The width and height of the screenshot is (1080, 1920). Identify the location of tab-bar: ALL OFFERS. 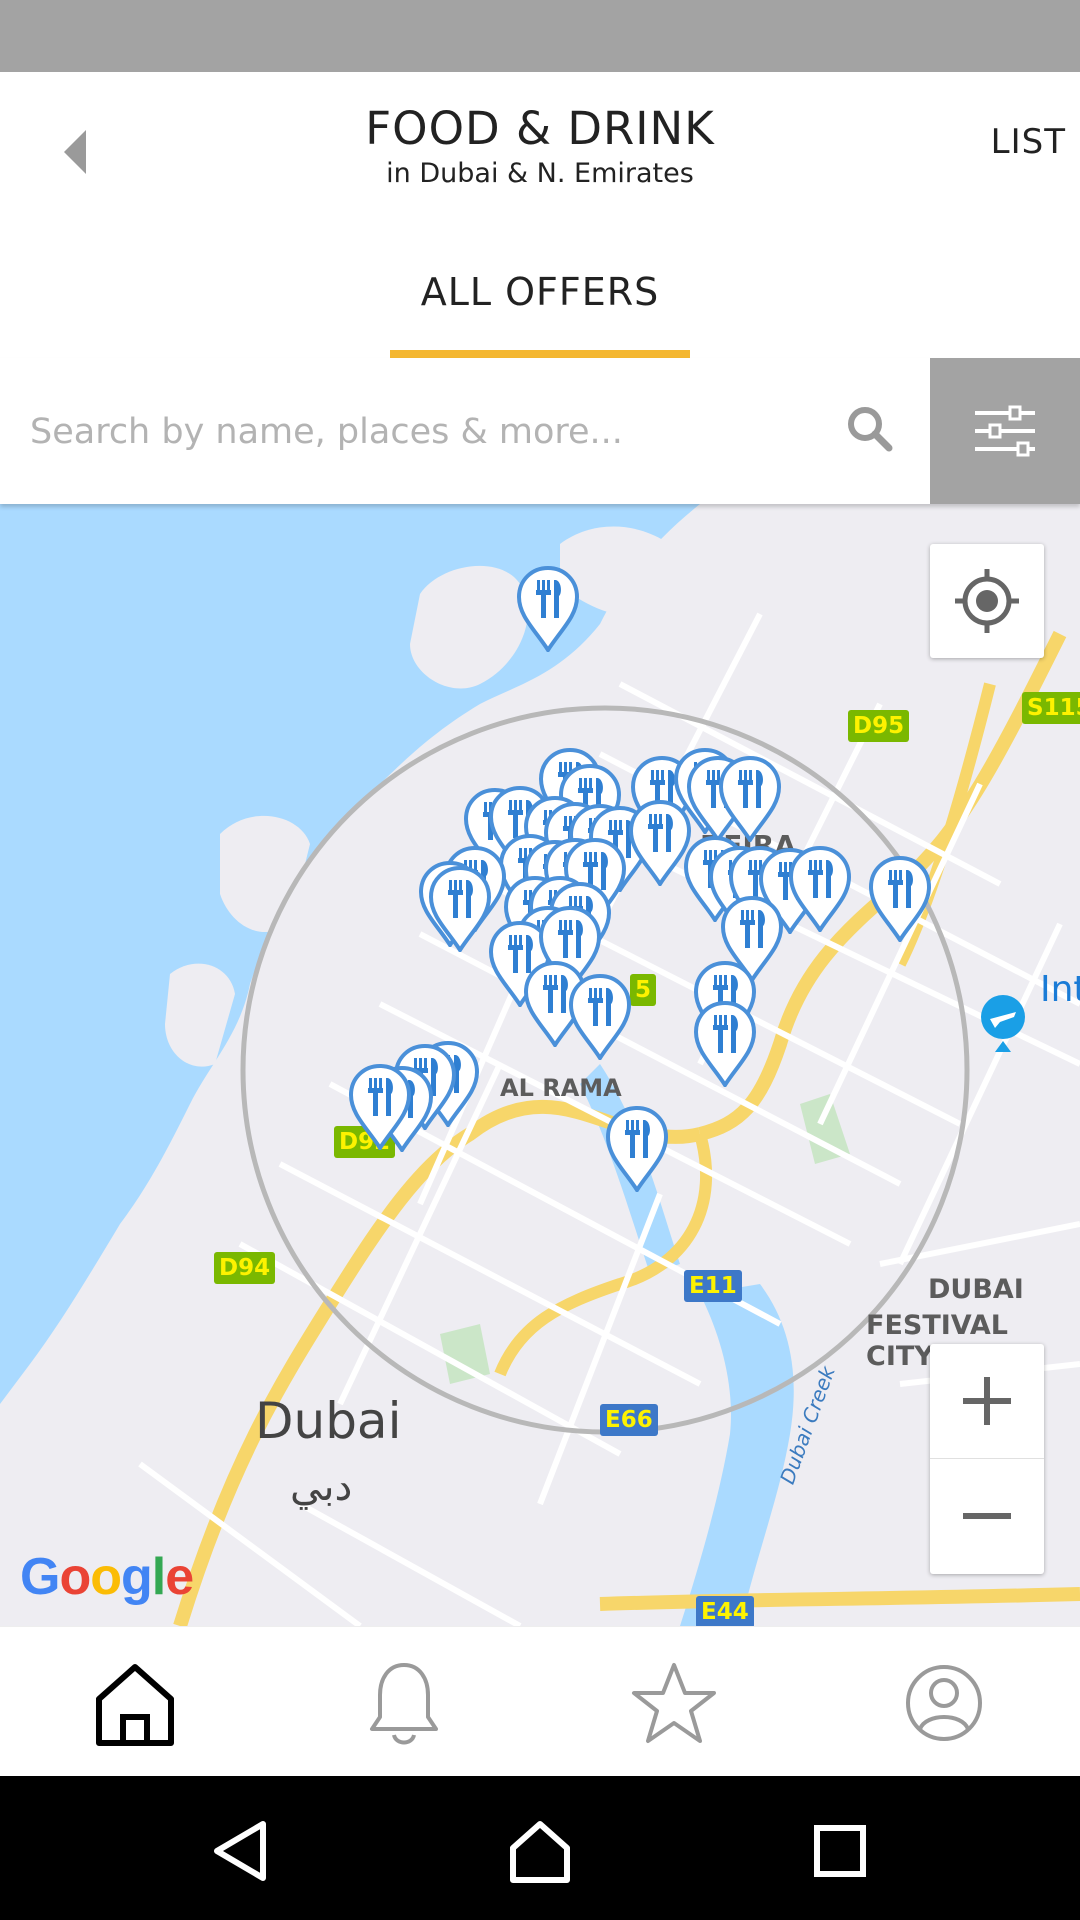
(540, 296).